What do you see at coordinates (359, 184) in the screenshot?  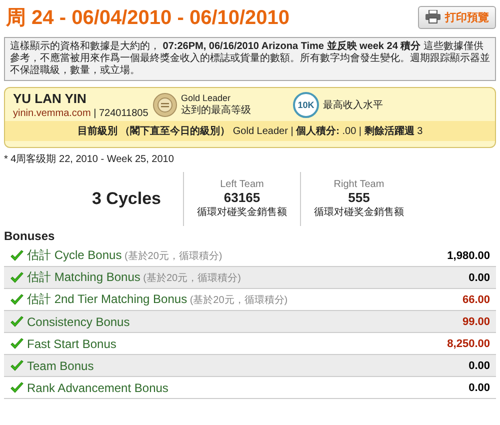 I see `team-label: Right Team` at bounding box center [359, 184].